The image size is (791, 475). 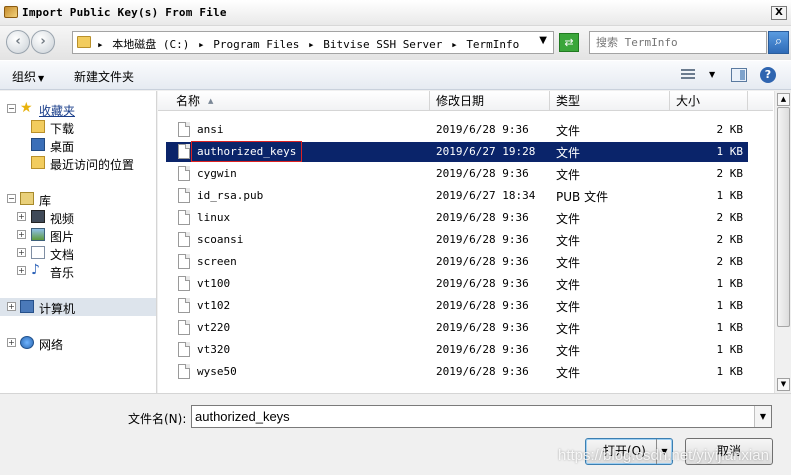 I want to click on breadcrumb-item-bitvise: Bitvise SSH Server, so click(x=382, y=44).